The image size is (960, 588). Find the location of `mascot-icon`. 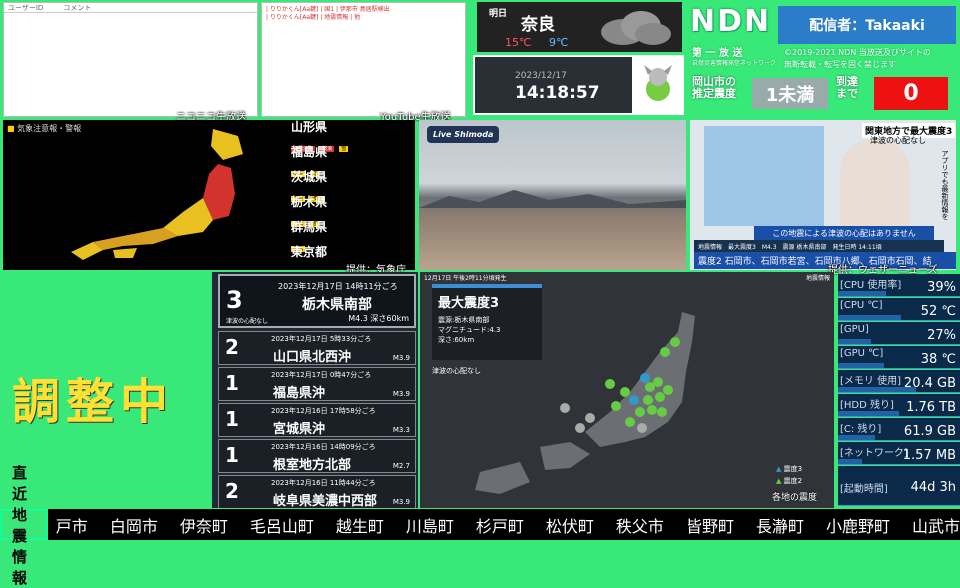

mascot-icon is located at coordinates (658, 83).